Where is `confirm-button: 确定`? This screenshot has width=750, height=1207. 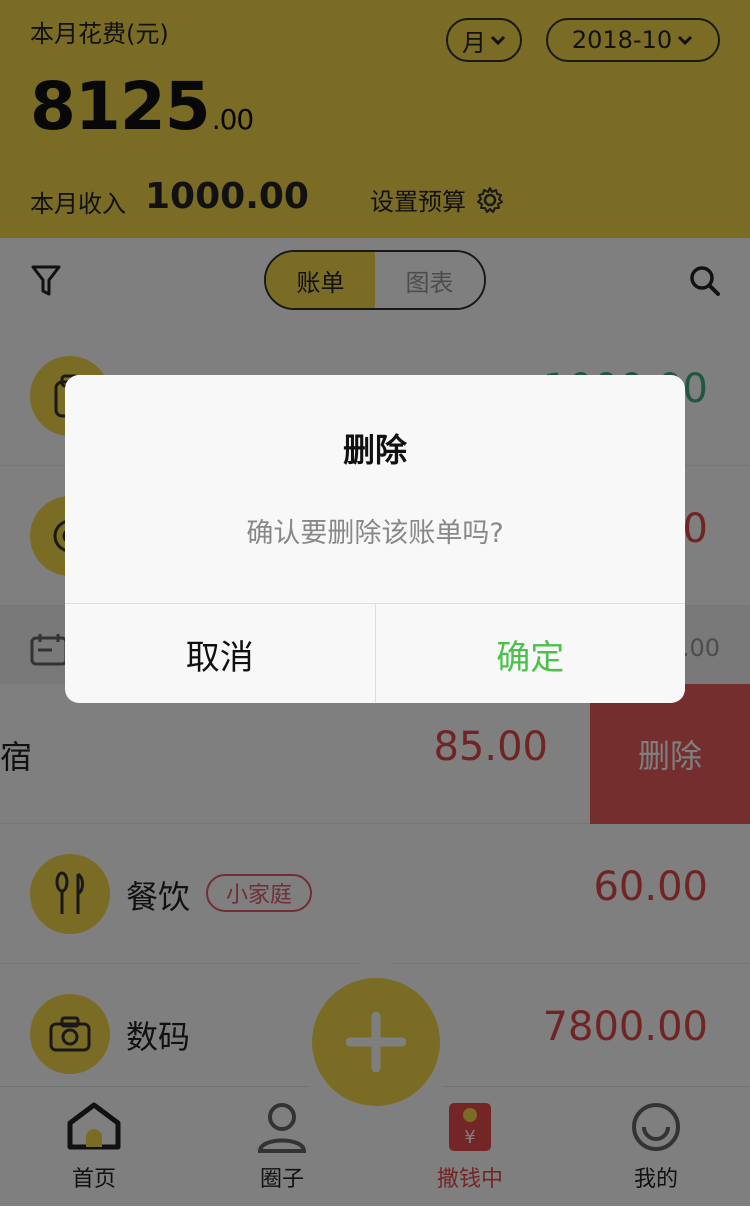
confirm-button: 确定 is located at coordinates (531, 653).